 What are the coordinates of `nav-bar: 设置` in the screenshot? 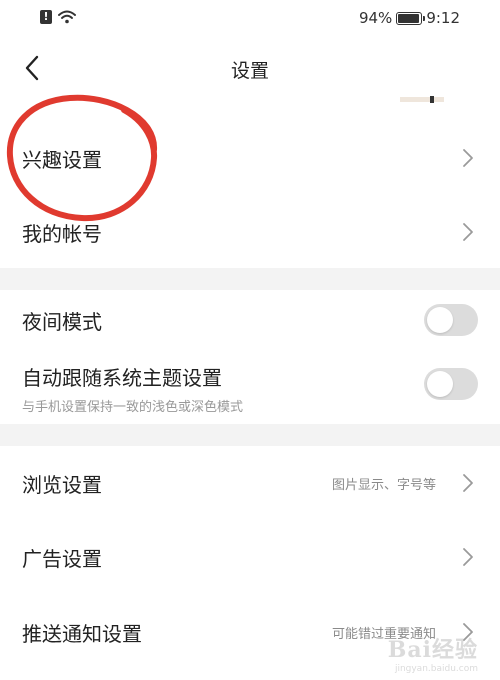 It's located at (250, 69).